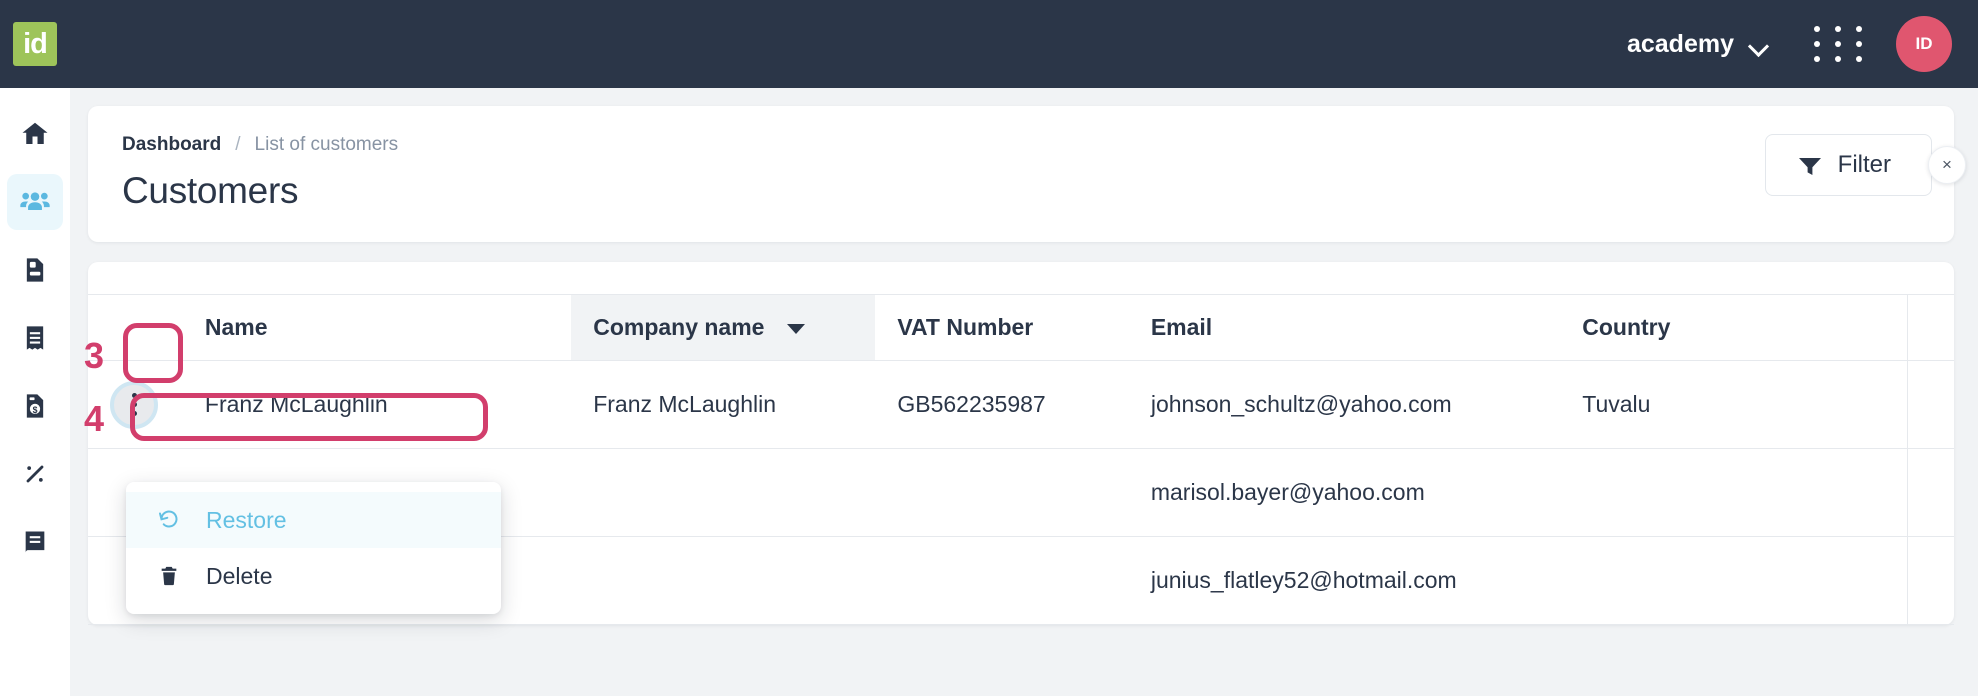 The width and height of the screenshot is (1978, 696). I want to click on breadcrumb-dashboard: Dashboard, so click(171, 145).